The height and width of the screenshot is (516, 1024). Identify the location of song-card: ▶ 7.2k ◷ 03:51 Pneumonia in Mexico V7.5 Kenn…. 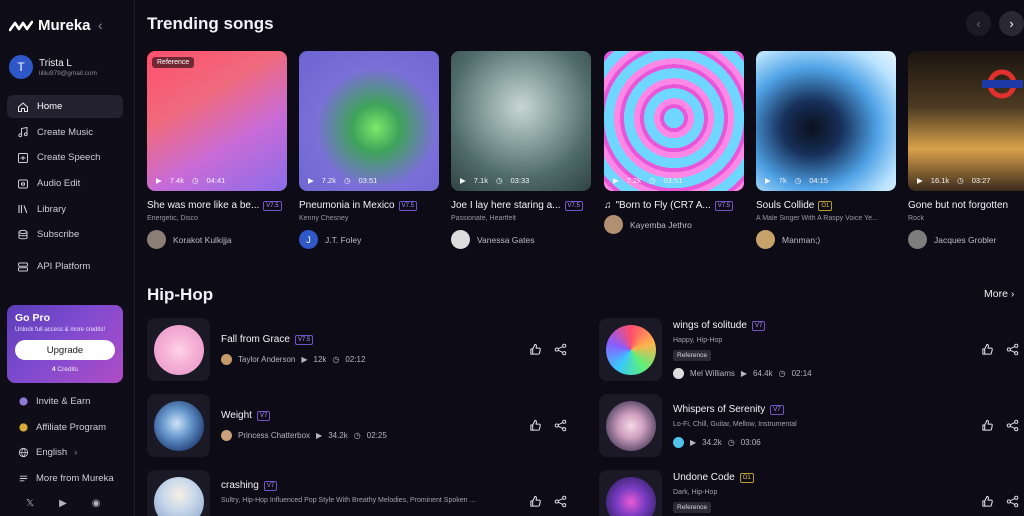
(369, 150).